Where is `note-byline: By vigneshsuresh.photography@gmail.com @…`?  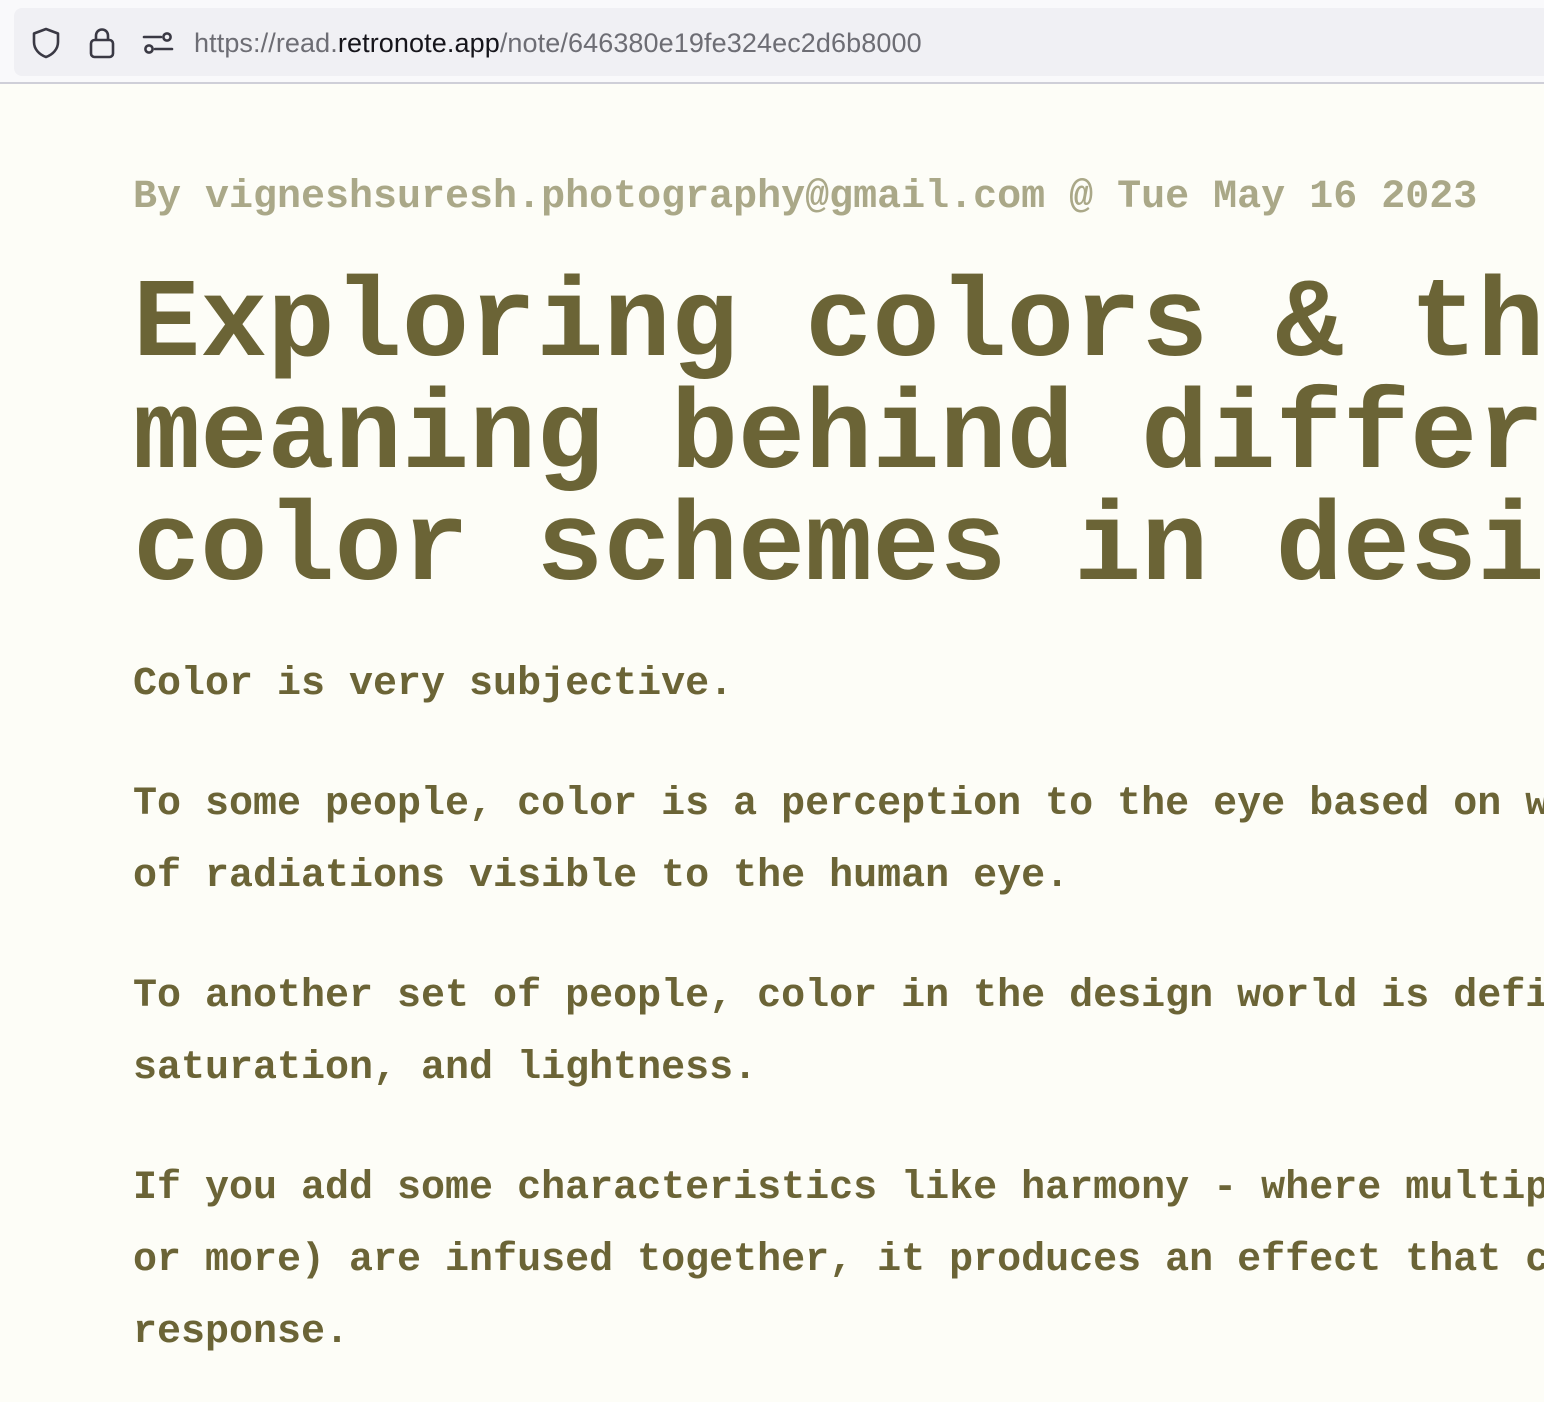
note-byline: By vigneshsuresh.photography@gmail.com @… is located at coordinates (805, 197).